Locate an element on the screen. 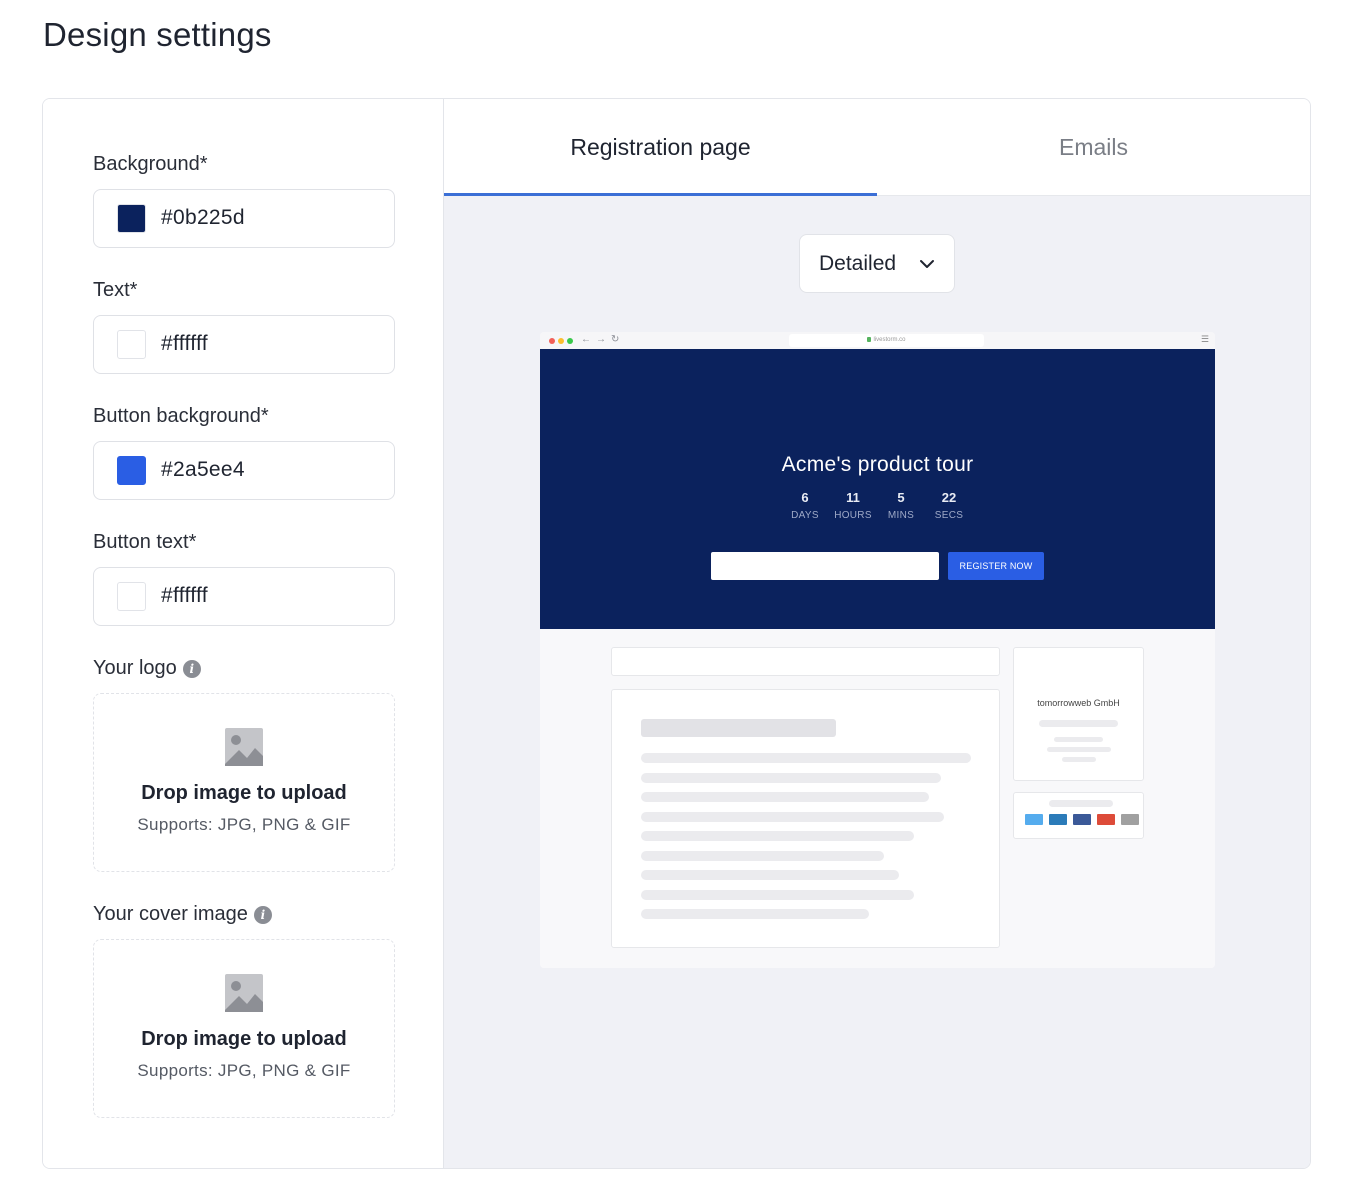 Image resolution: width=1350 pixels, height=1198 pixels. countdown-hours: 11 HOURS is located at coordinates (853, 505).